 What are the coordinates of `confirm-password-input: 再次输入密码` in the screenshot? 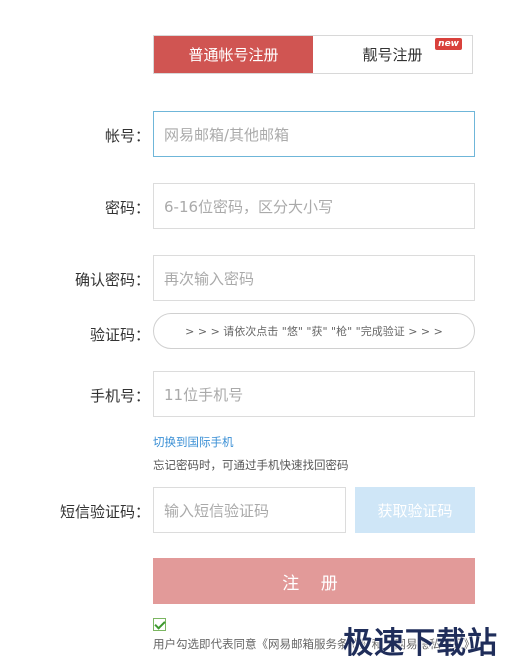 It's located at (314, 278).